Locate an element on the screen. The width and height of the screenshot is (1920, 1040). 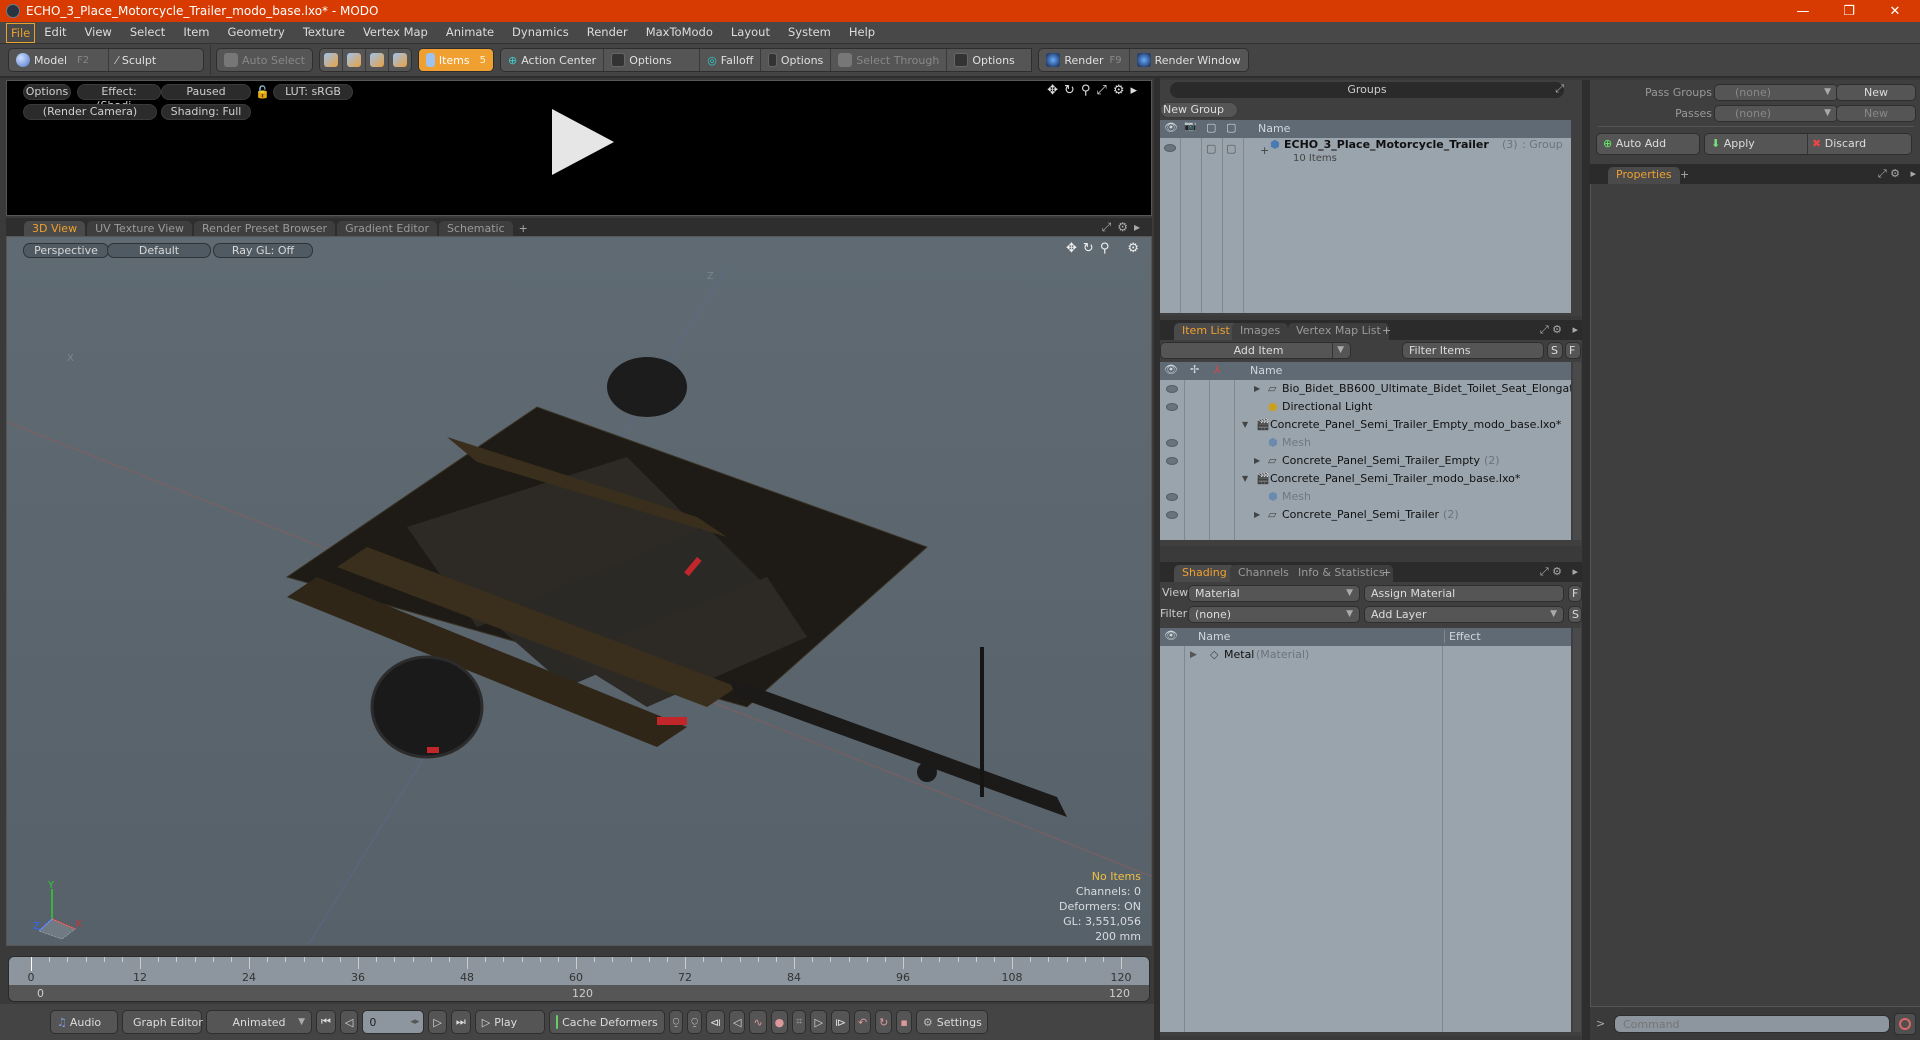
menu-file: File is located at coordinates (21, 32).